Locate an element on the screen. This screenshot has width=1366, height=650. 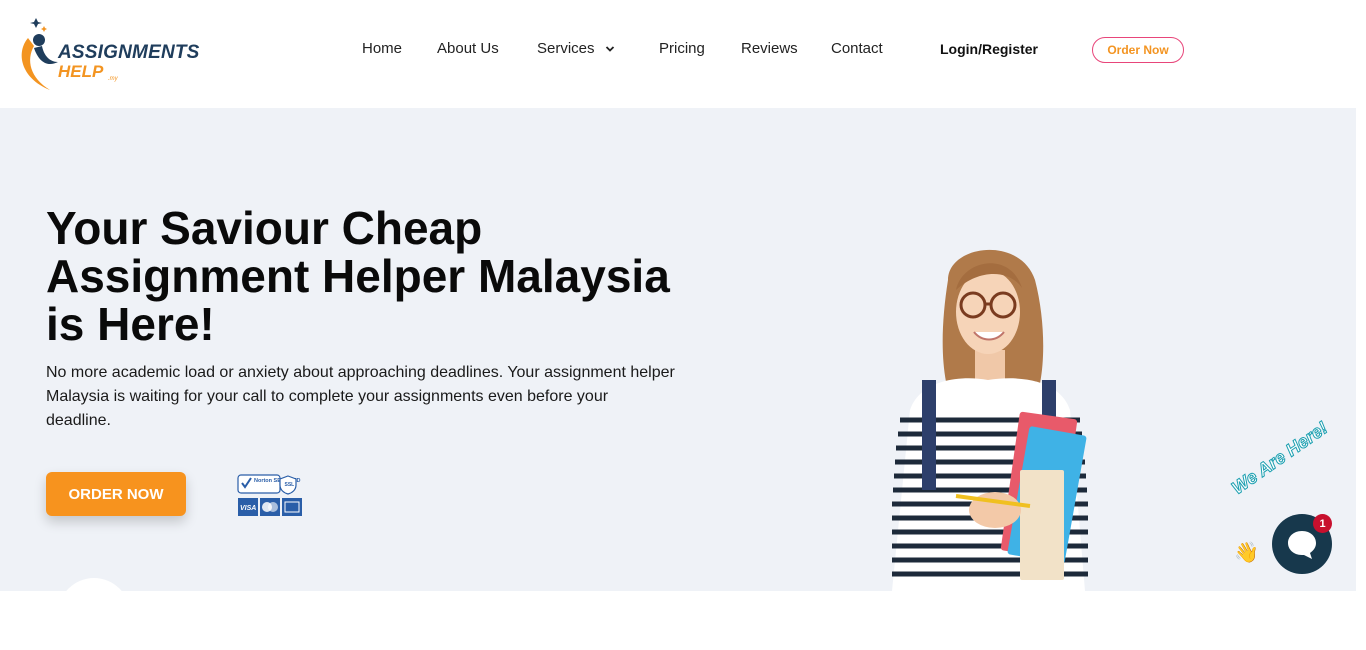
site-logo: ASSIGNMENTS HELP .my is located at coordinates (114, 53).